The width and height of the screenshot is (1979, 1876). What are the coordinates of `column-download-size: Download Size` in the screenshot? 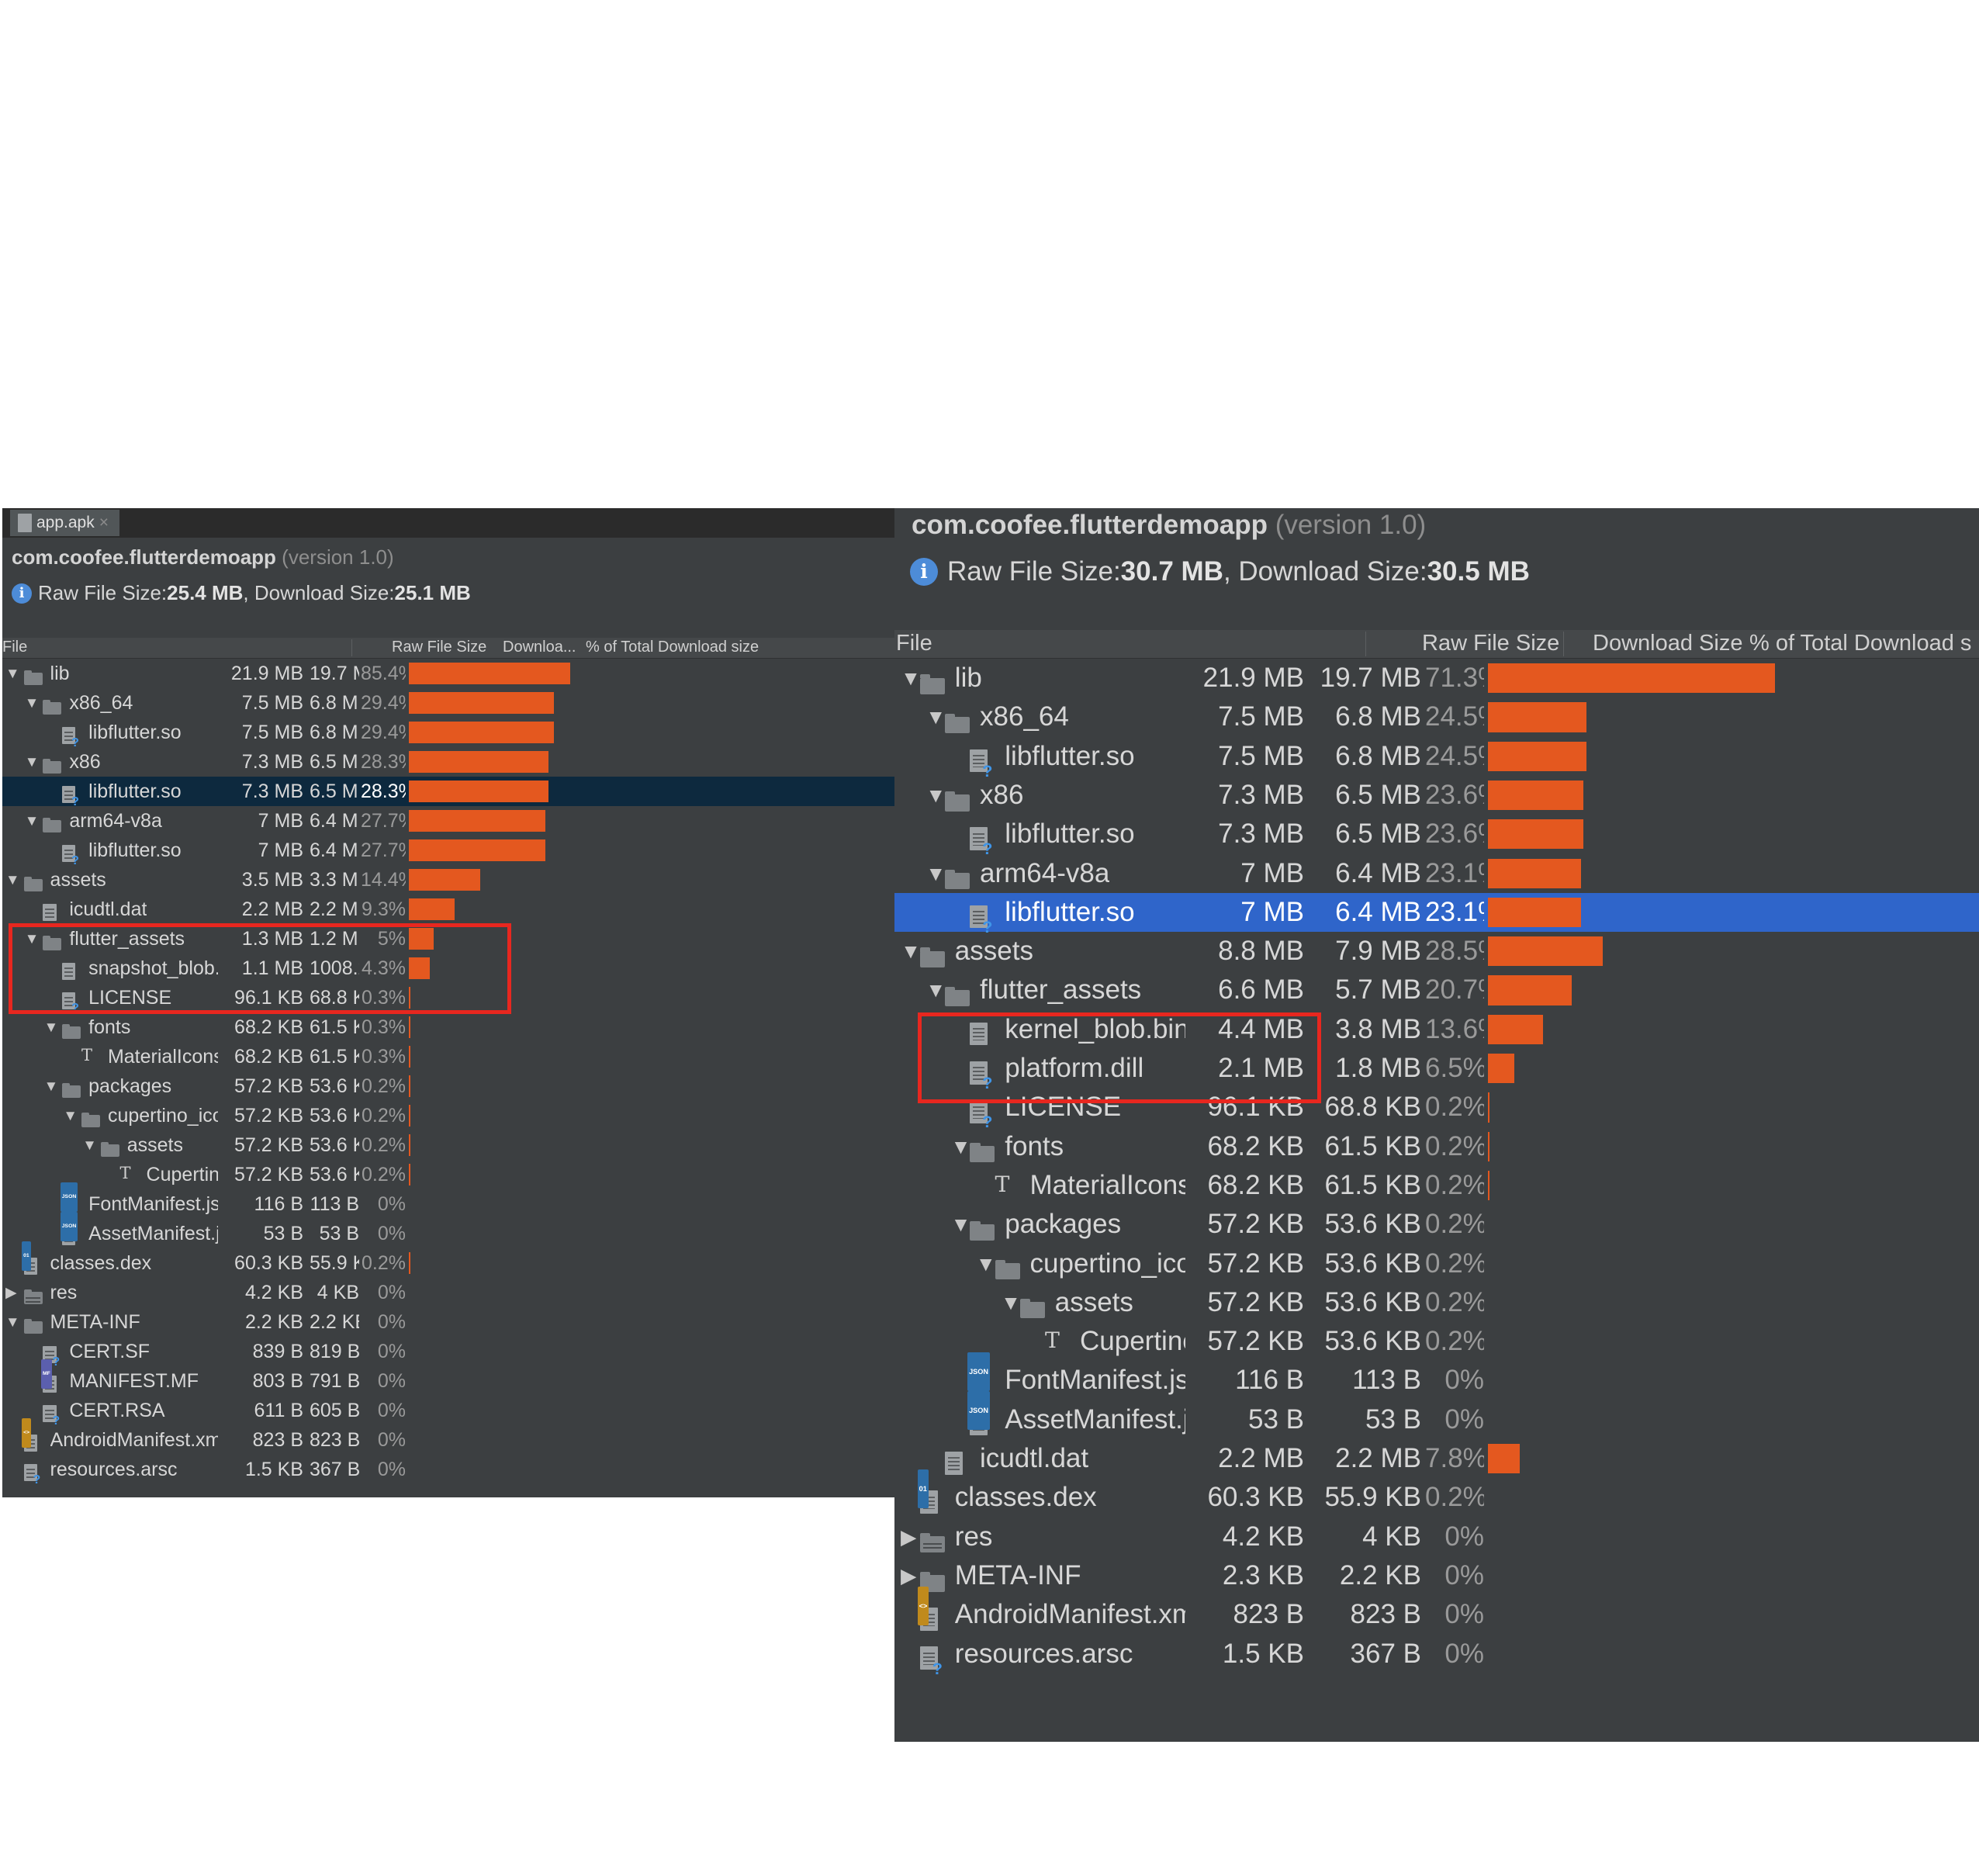 It's located at (1667, 643).